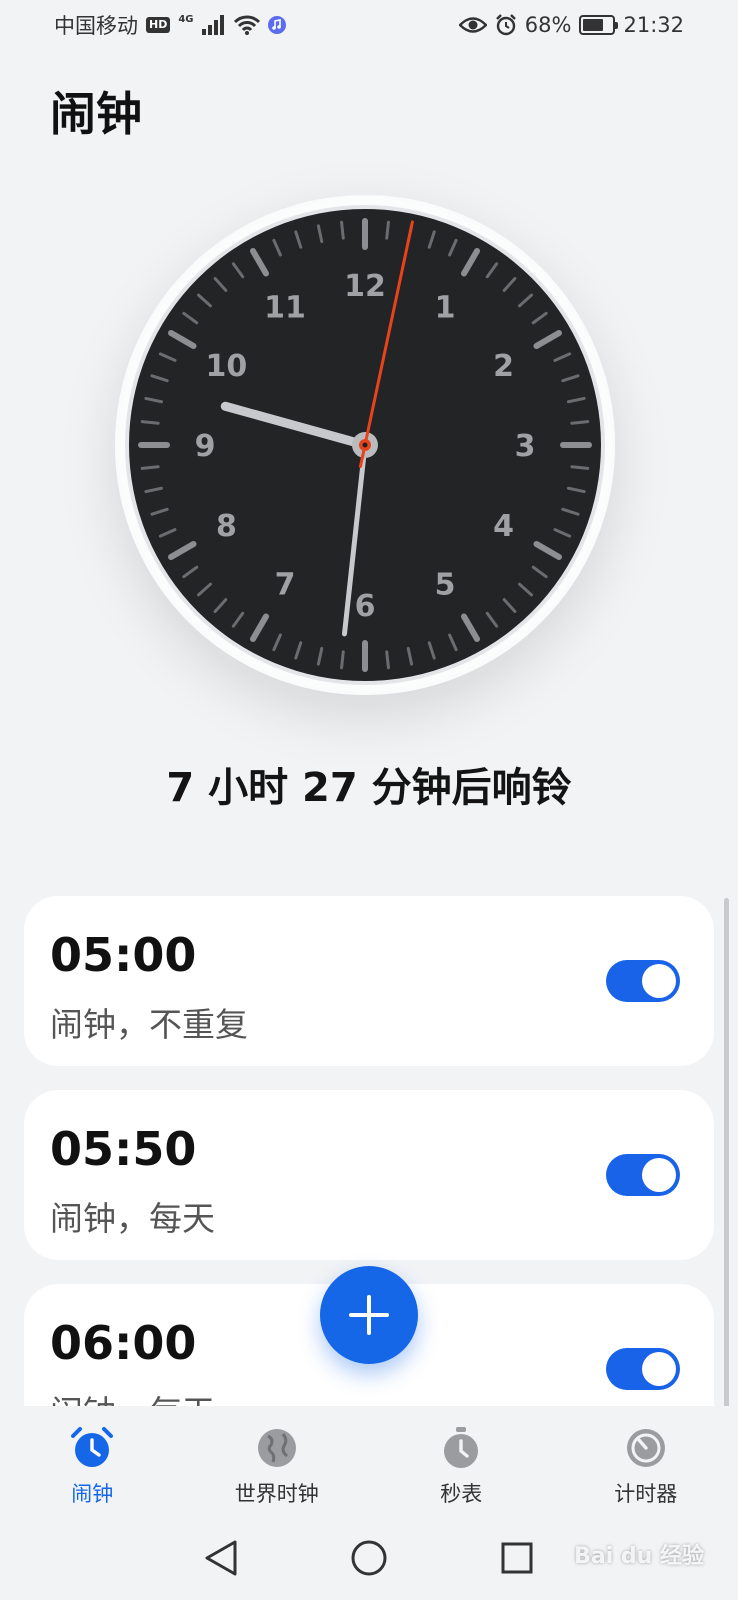  What do you see at coordinates (285, 585) in the screenshot?
I see `hour-number: 7` at bounding box center [285, 585].